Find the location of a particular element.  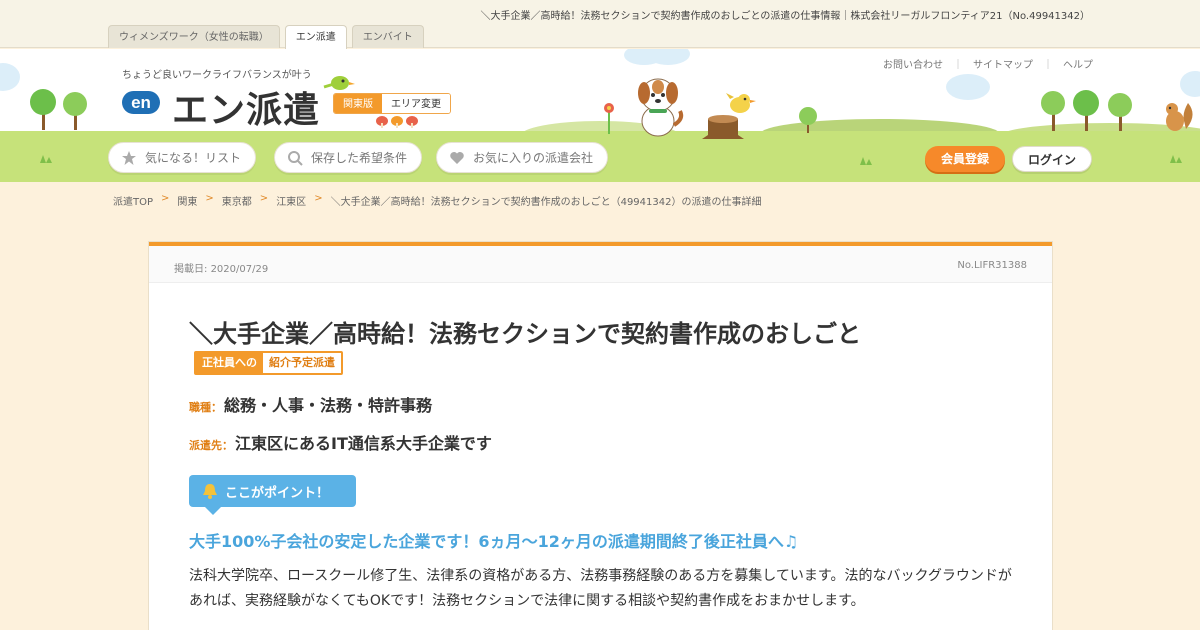

breadcrumb-item-kanto: 関東 is located at coordinates (187, 200).